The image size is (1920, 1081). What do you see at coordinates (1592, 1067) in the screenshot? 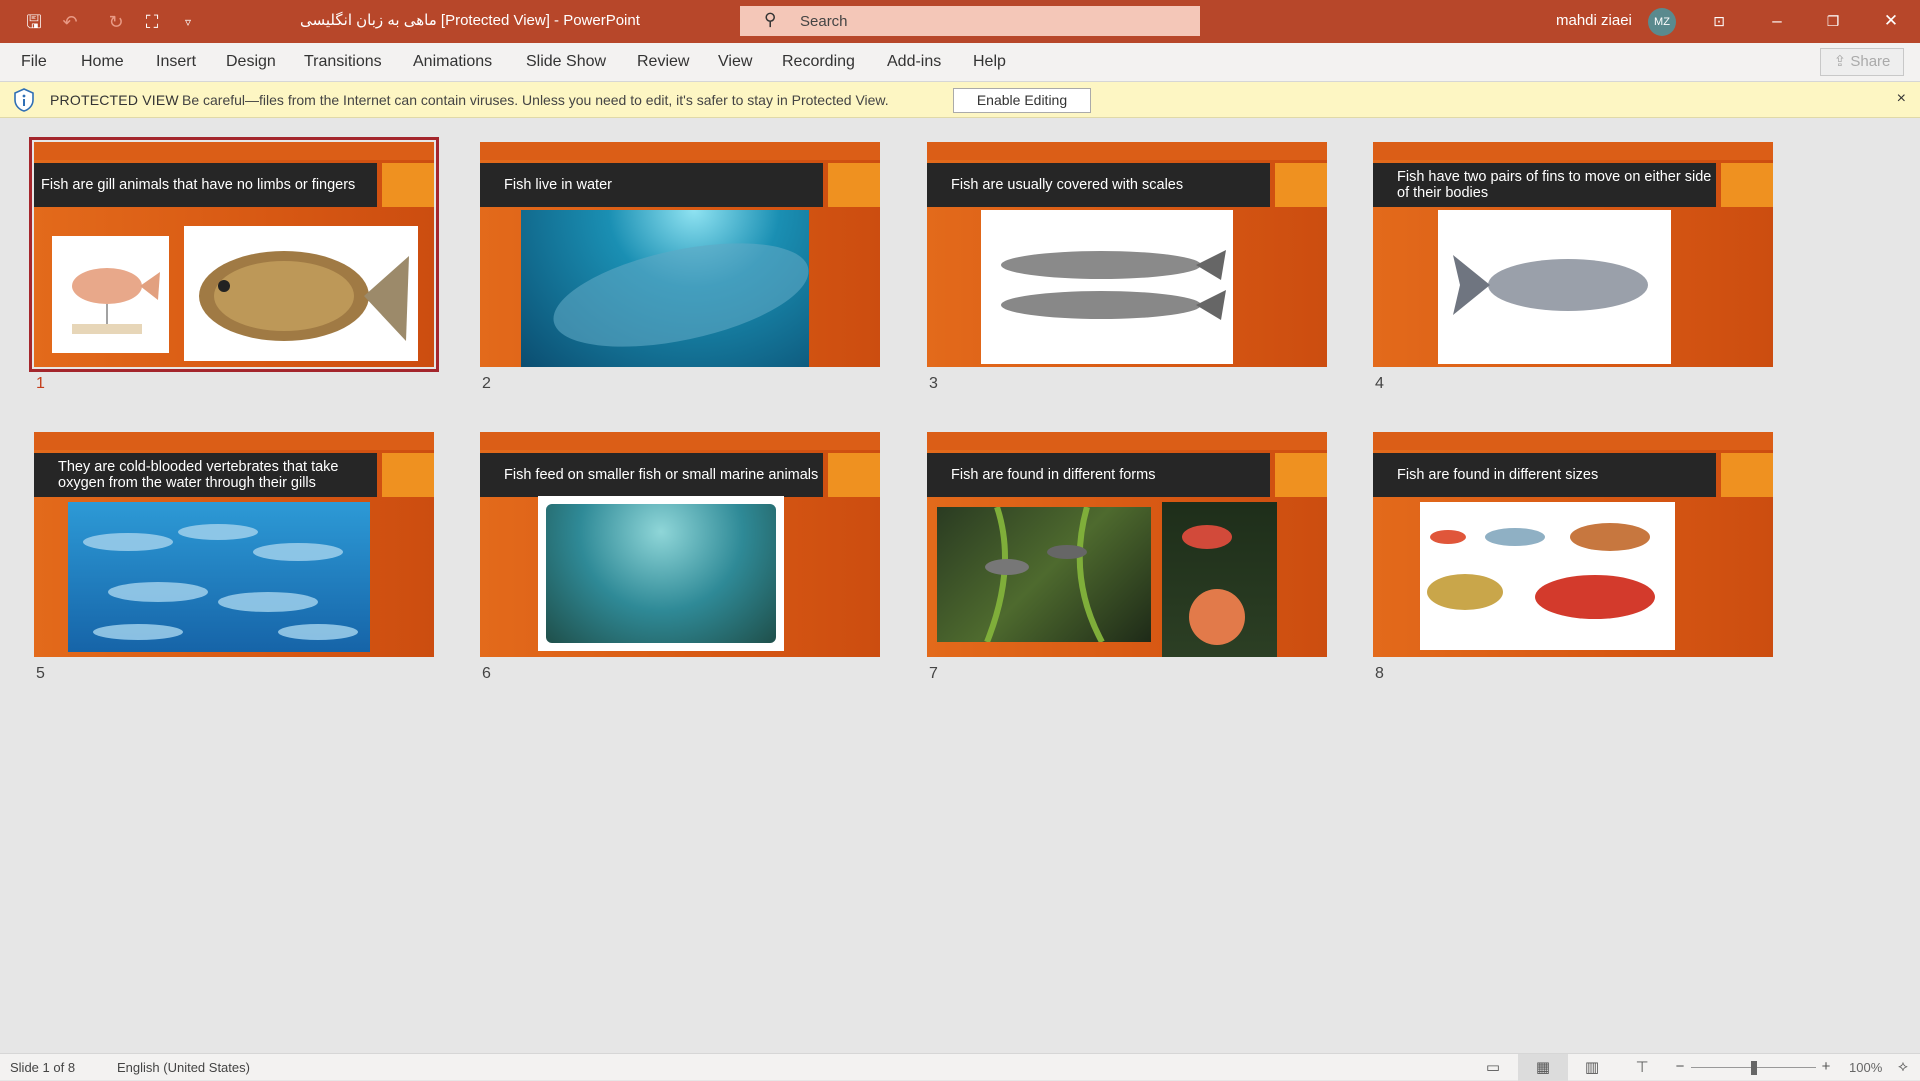
I see `reading-view-icon: ▥` at bounding box center [1592, 1067].